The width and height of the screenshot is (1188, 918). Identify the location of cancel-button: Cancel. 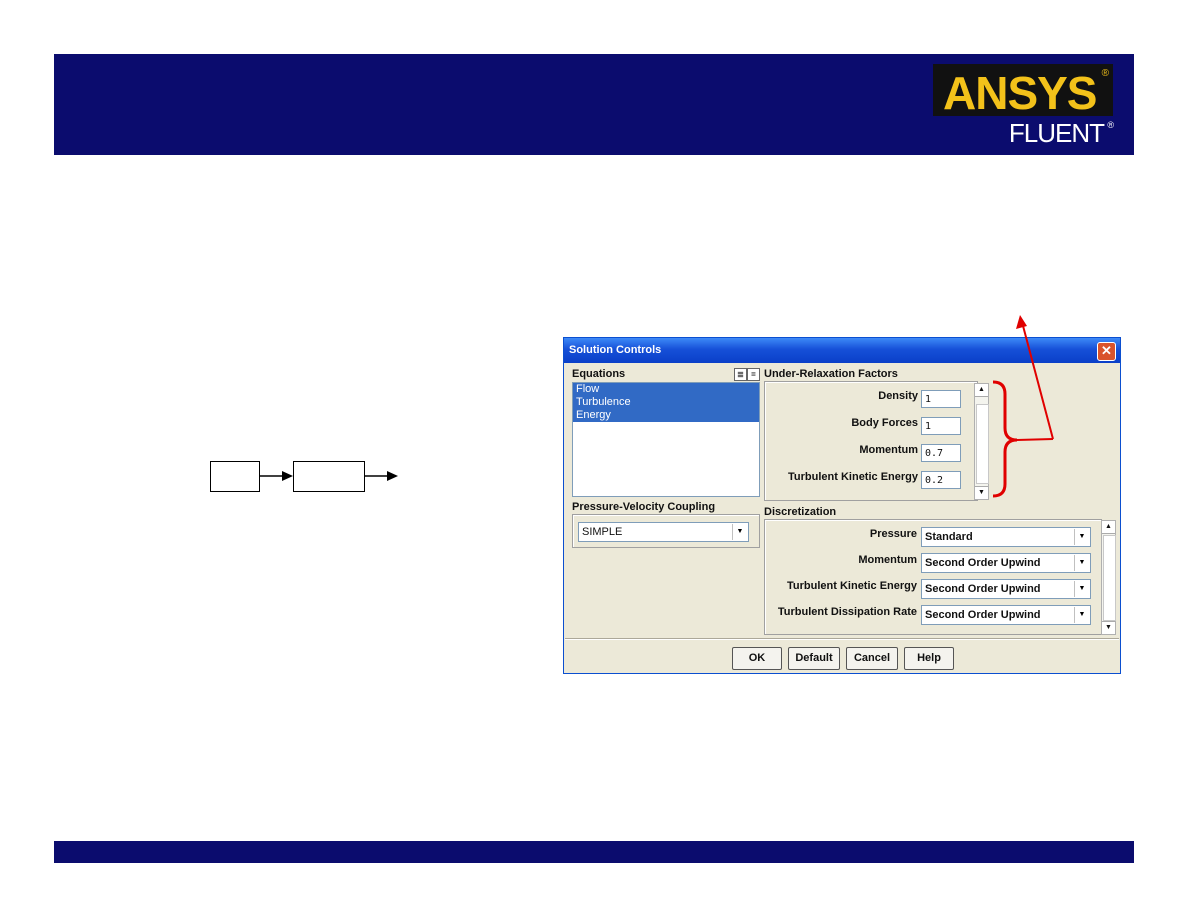
(872, 658).